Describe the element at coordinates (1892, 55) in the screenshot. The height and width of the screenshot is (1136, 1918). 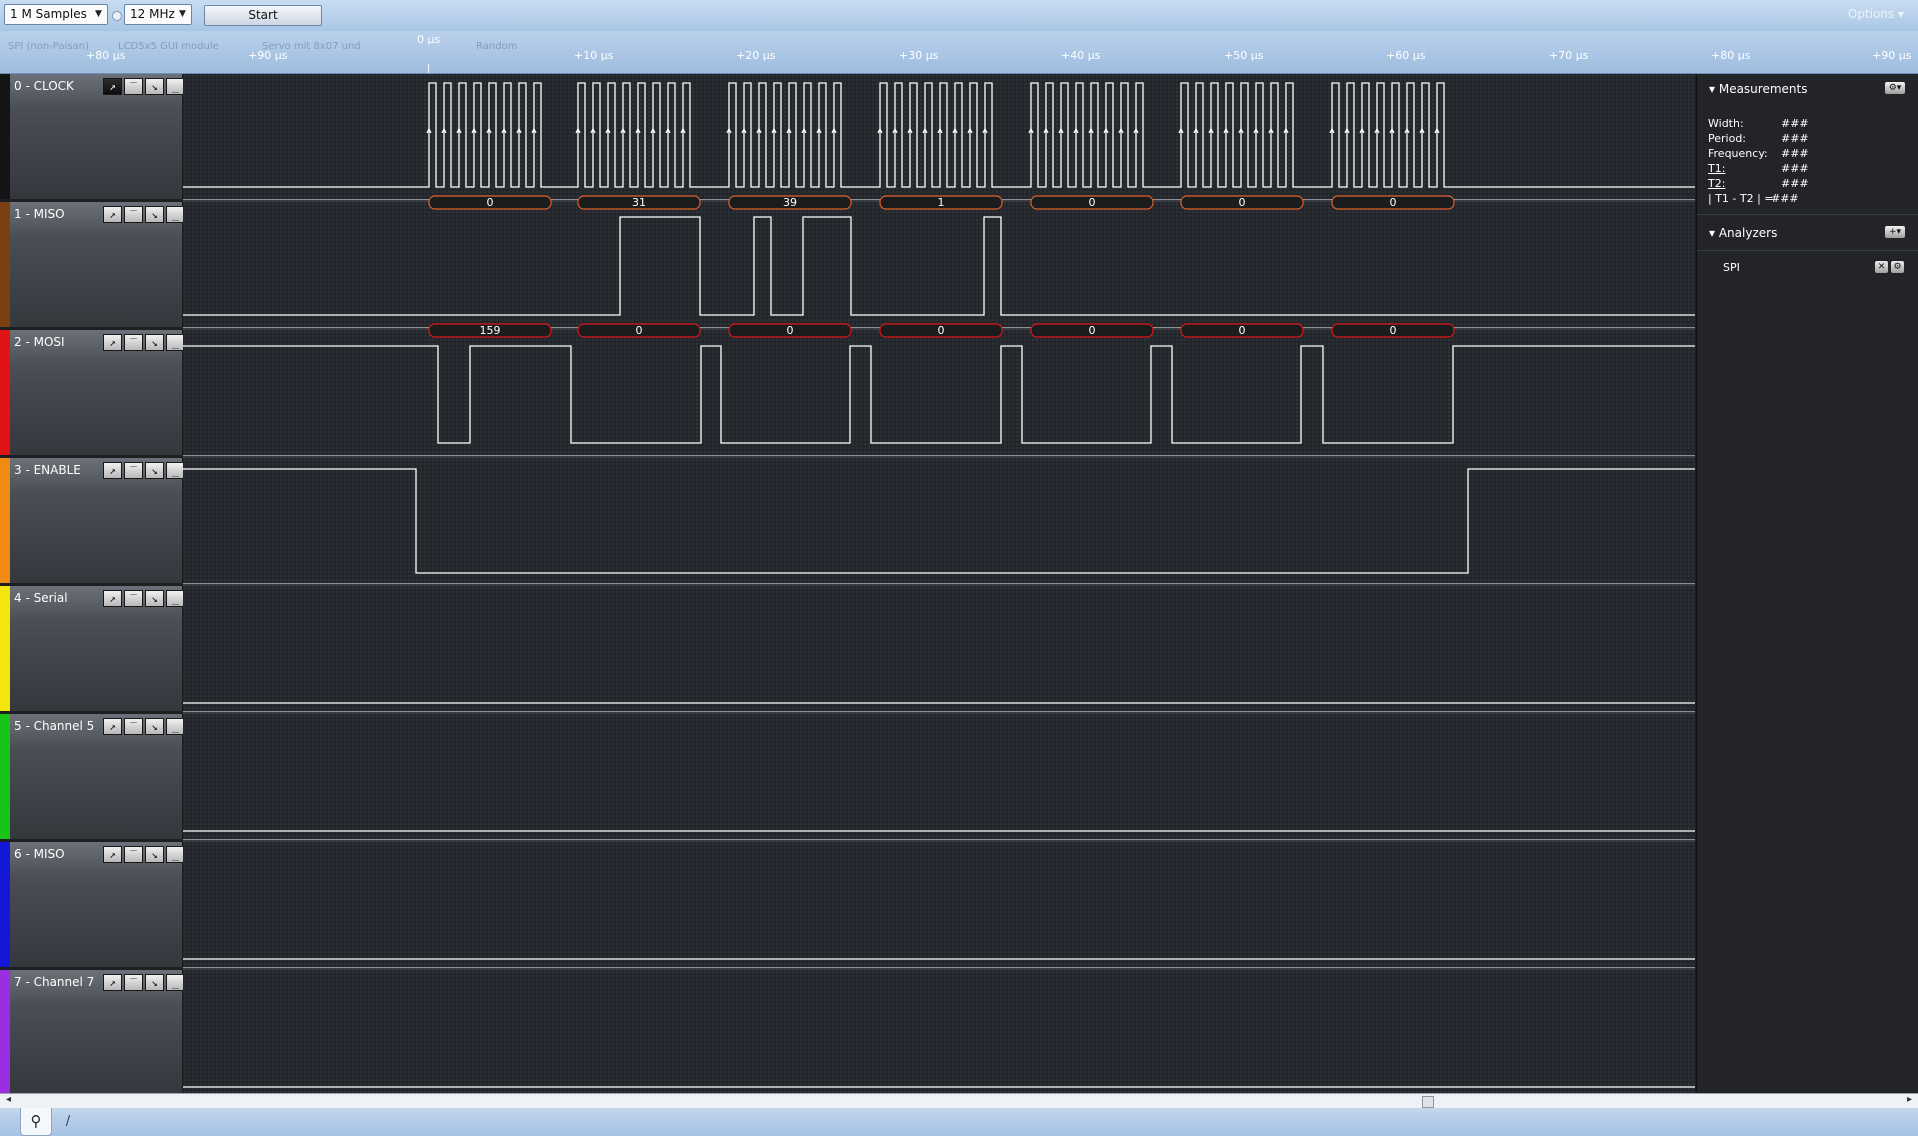
I see `ruler-tick: +90 µs` at that location.